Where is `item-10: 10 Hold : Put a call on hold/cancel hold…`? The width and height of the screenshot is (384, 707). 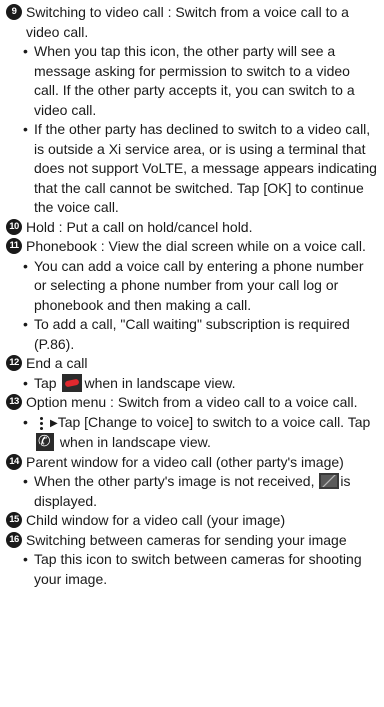
item-10: 10 Hold : Put a call on hold/cancel hold… is located at coordinates (191, 228).